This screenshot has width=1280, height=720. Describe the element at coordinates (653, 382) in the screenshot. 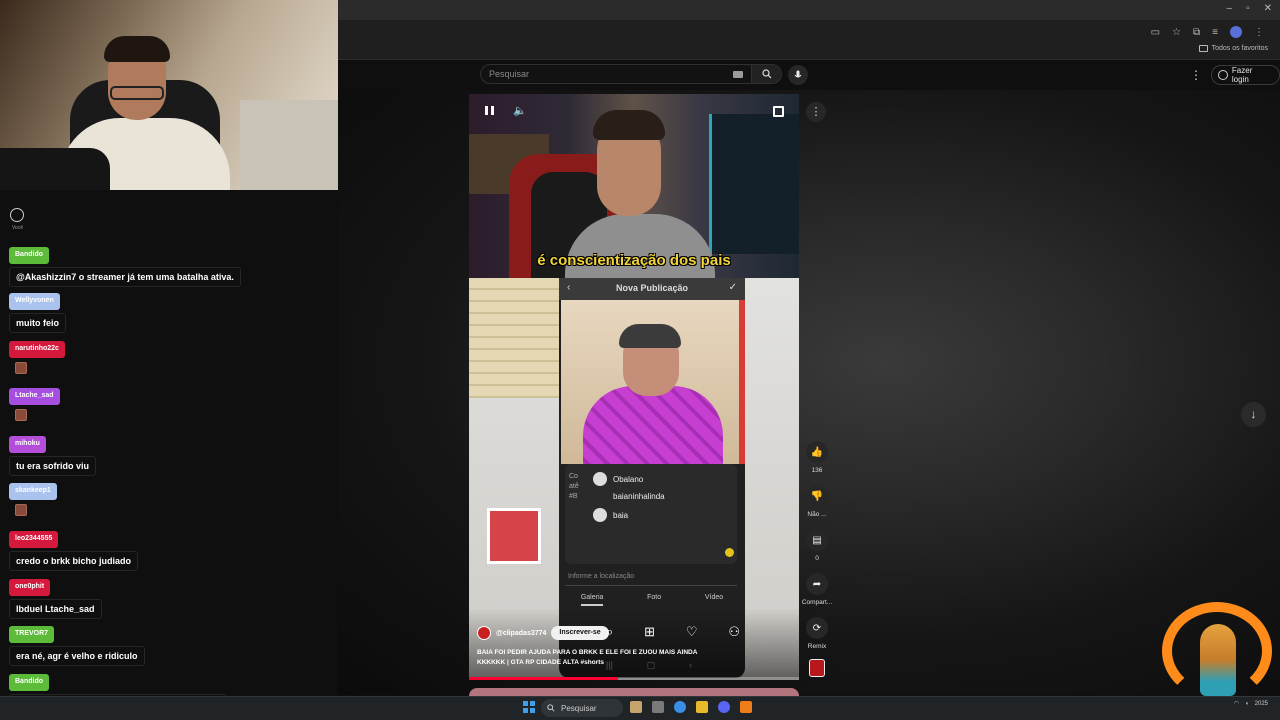

I see `phone-image-preview` at that location.